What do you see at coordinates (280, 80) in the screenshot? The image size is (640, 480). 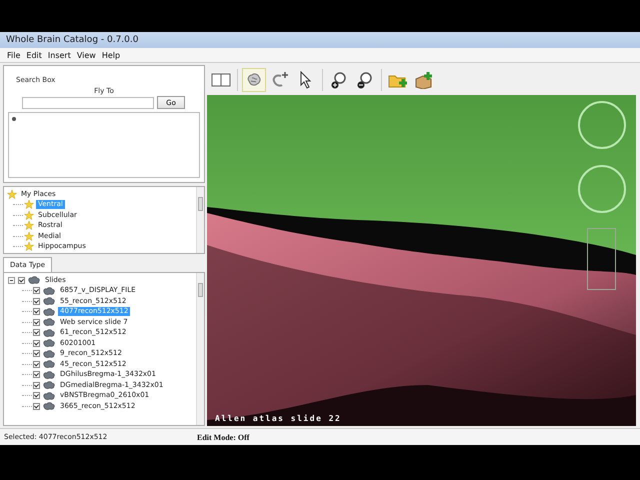 I see `curve-arrow-icon` at bounding box center [280, 80].